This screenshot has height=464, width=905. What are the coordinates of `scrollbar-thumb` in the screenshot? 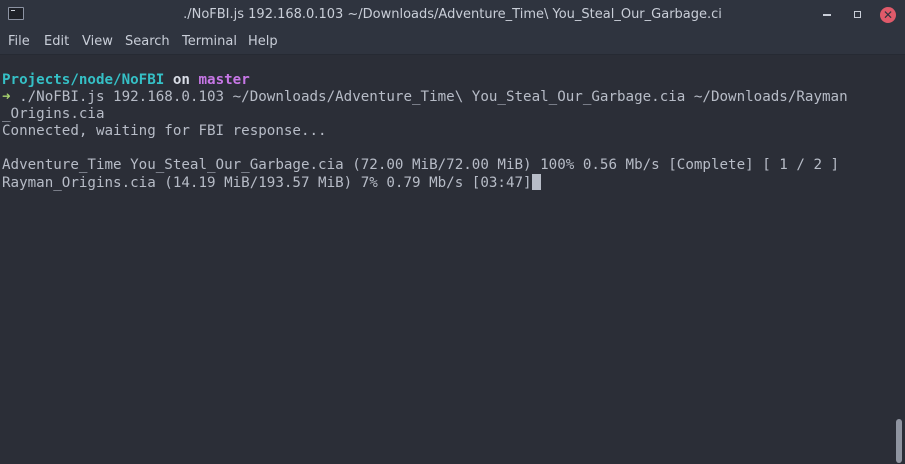 It's located at (899, 441).